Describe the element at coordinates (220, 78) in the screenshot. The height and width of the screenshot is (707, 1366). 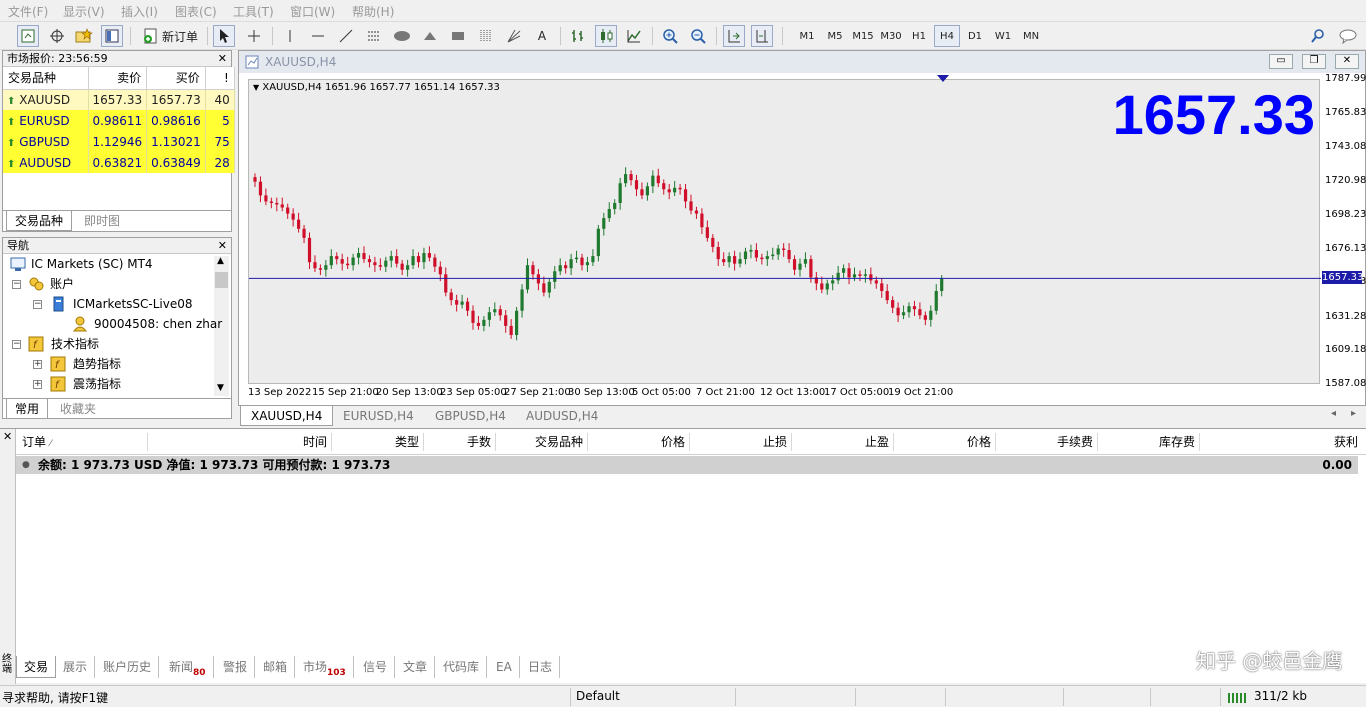
I see `col-spread: !` at that location.